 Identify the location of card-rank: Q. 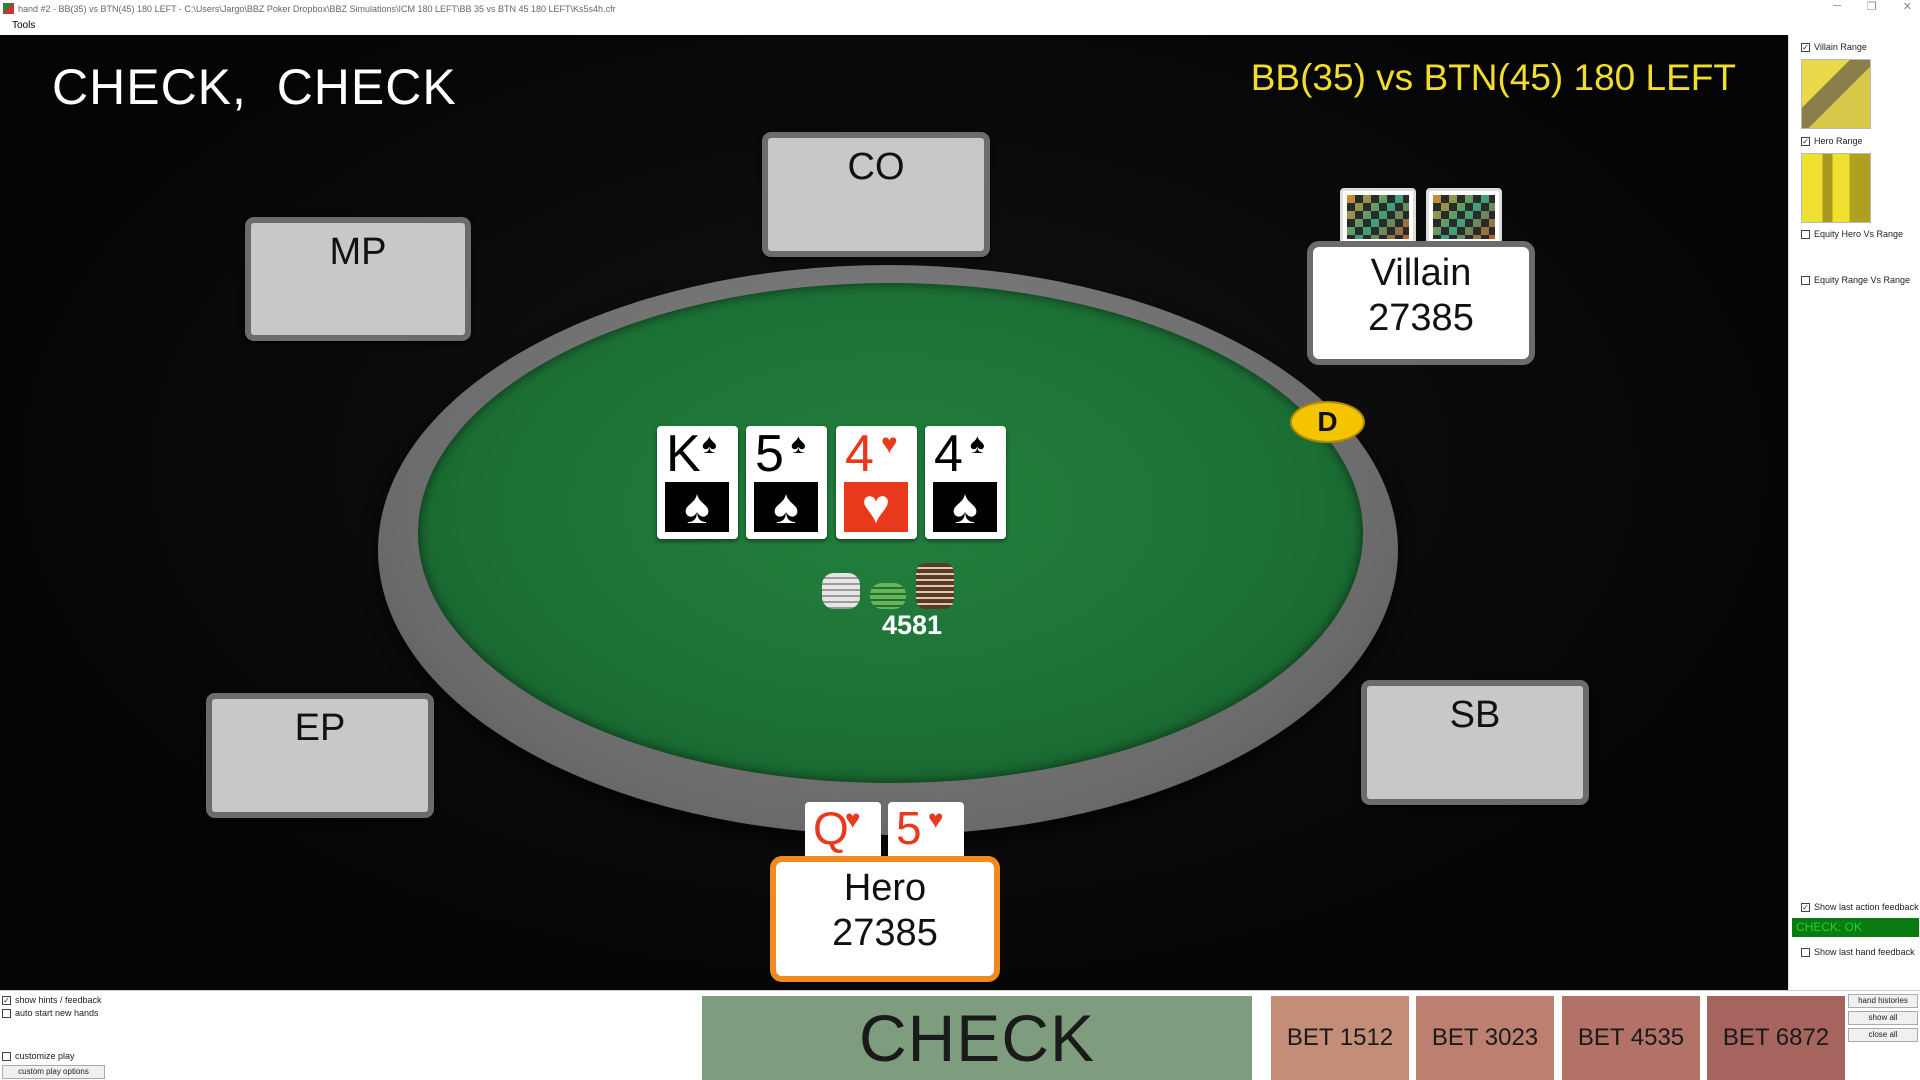
(831, 828).